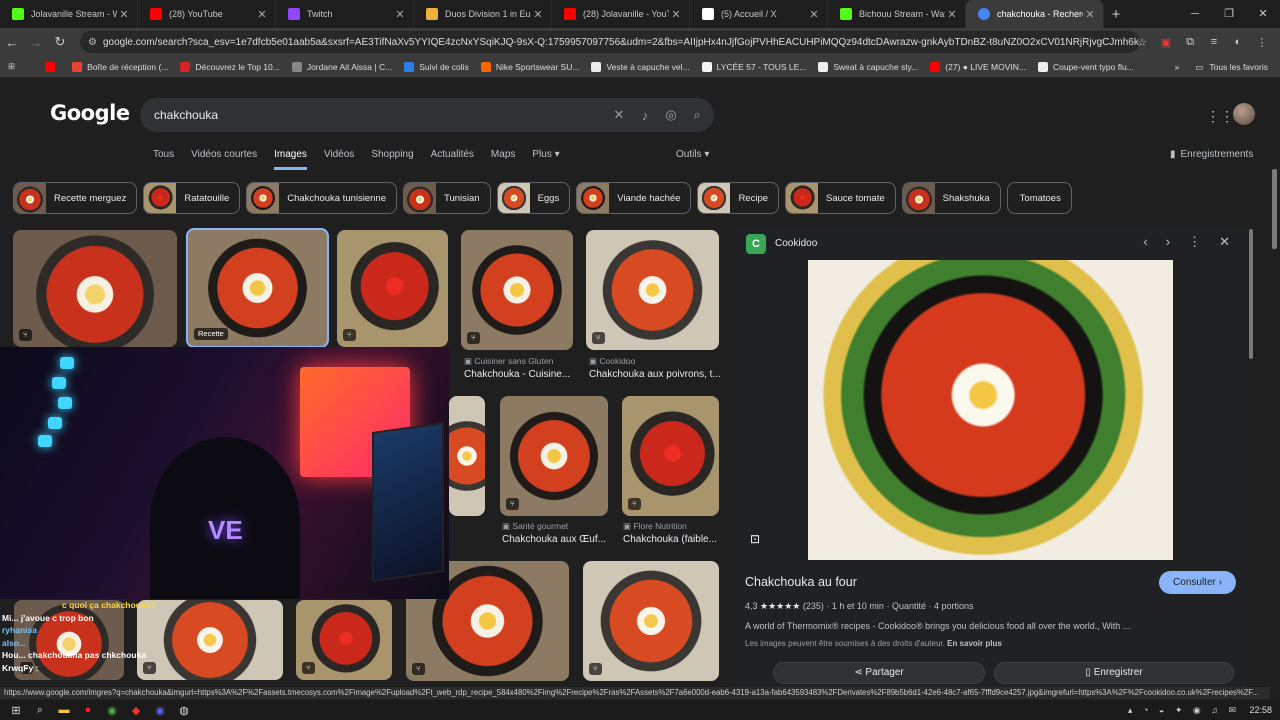  Describe the element at coordinates (897, 14) in the screenshot. I see `browser-tab: Bichouu Stream - Watch Li✕` at that location.